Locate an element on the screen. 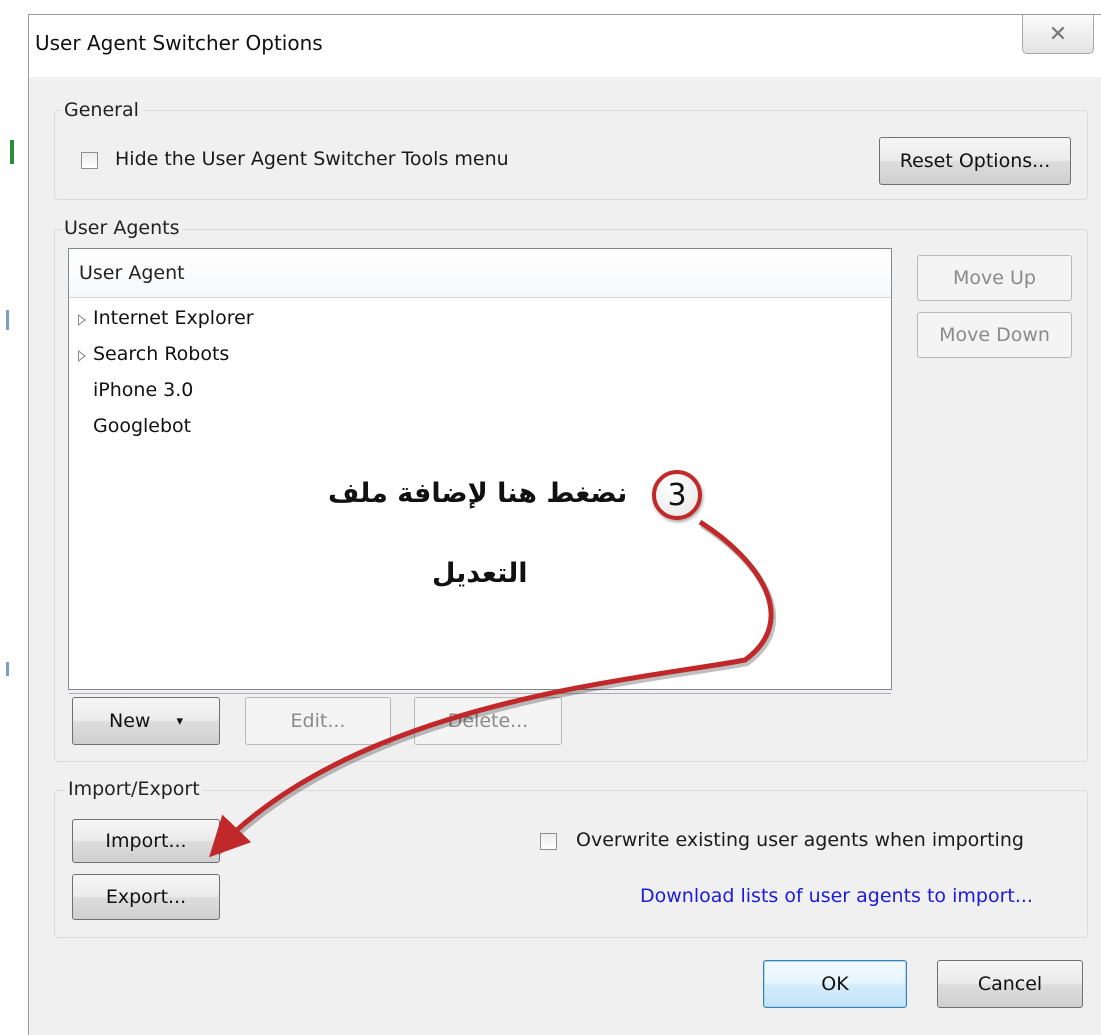  title-bar: User Agent Switcher Options ✕ is located at coordinates (565, 46).